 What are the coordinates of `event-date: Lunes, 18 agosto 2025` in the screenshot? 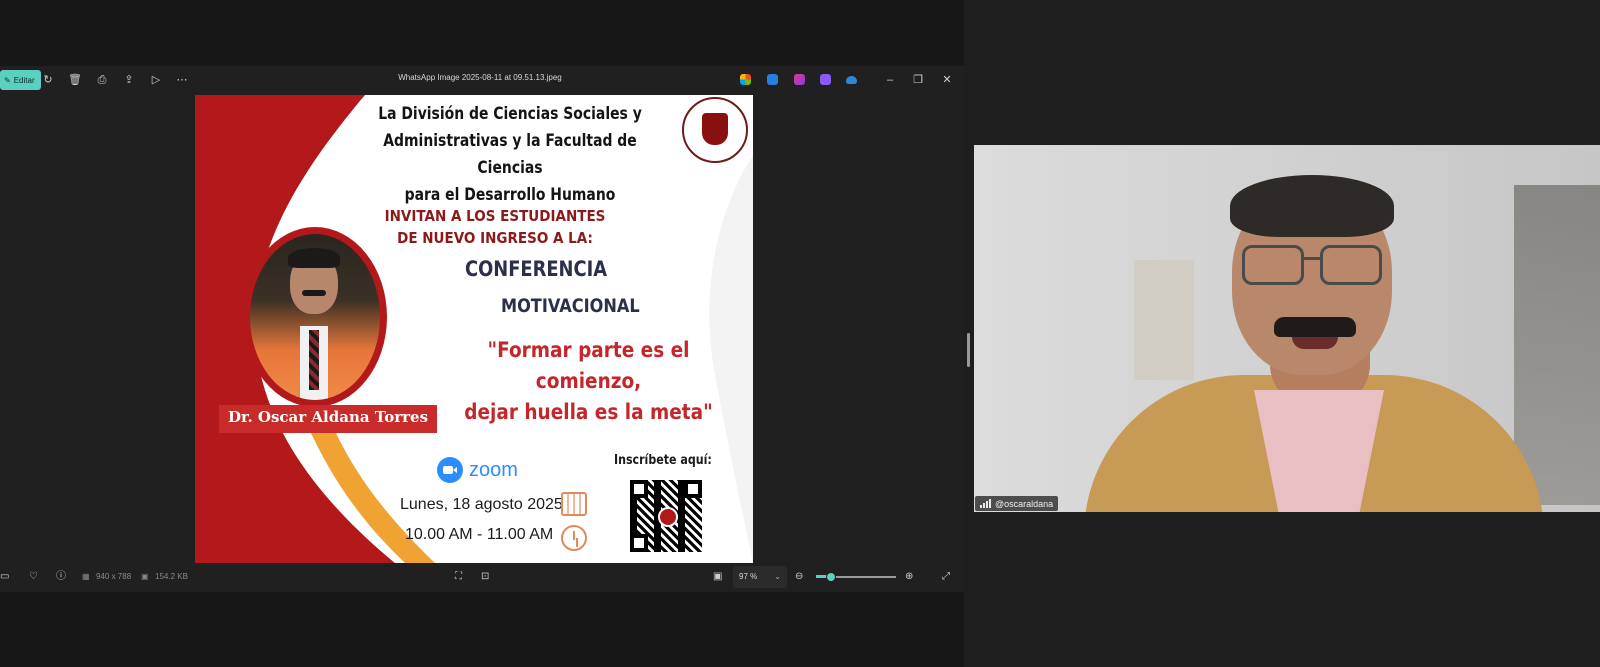 It's located at (481, 504).